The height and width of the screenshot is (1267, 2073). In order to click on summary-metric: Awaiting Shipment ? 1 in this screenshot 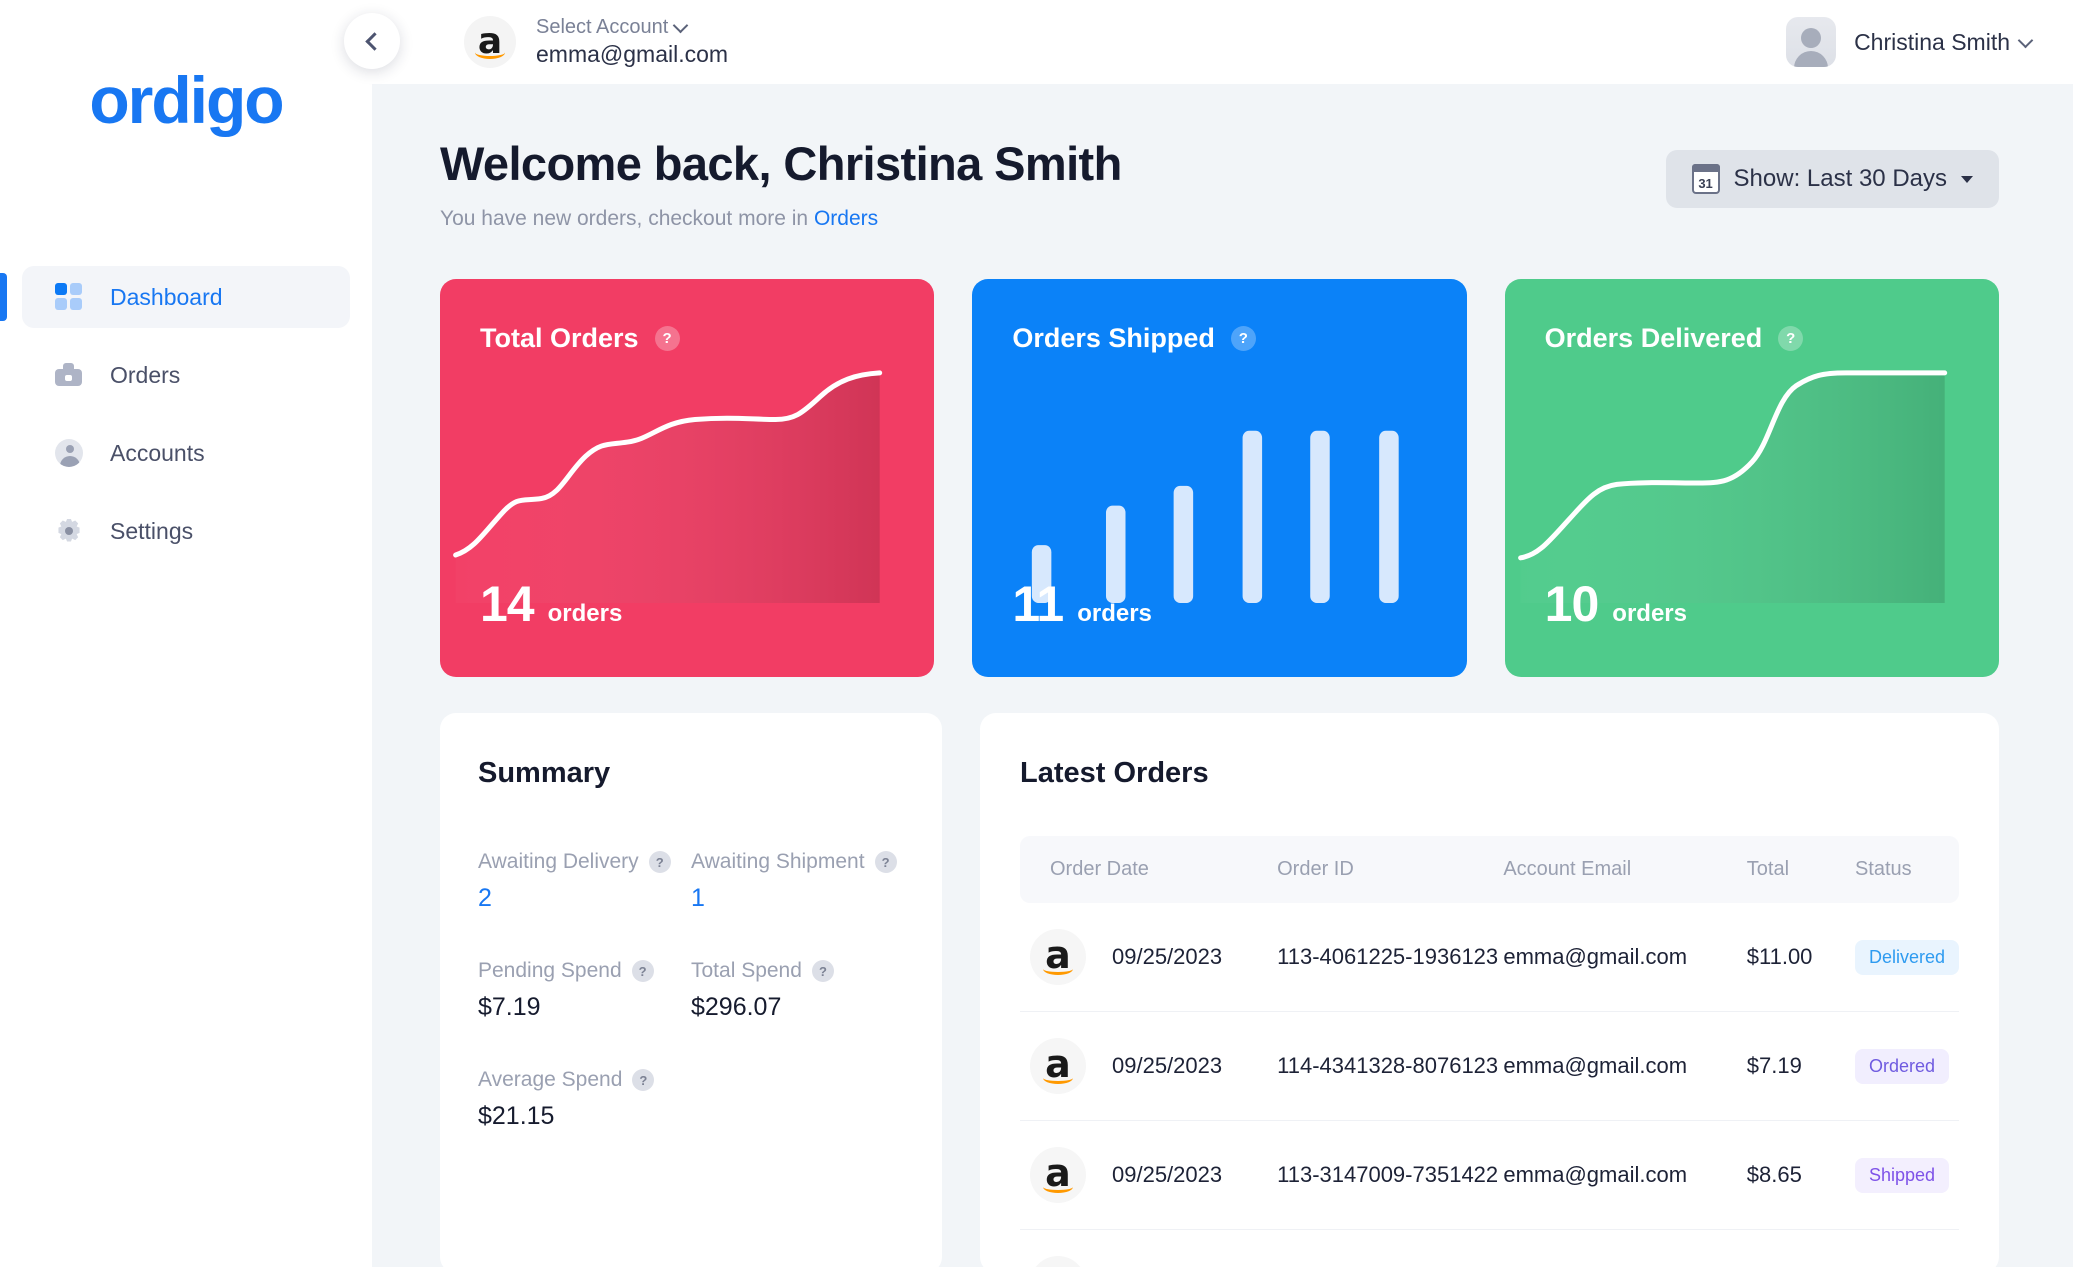, I will do `click(797, 881)`.